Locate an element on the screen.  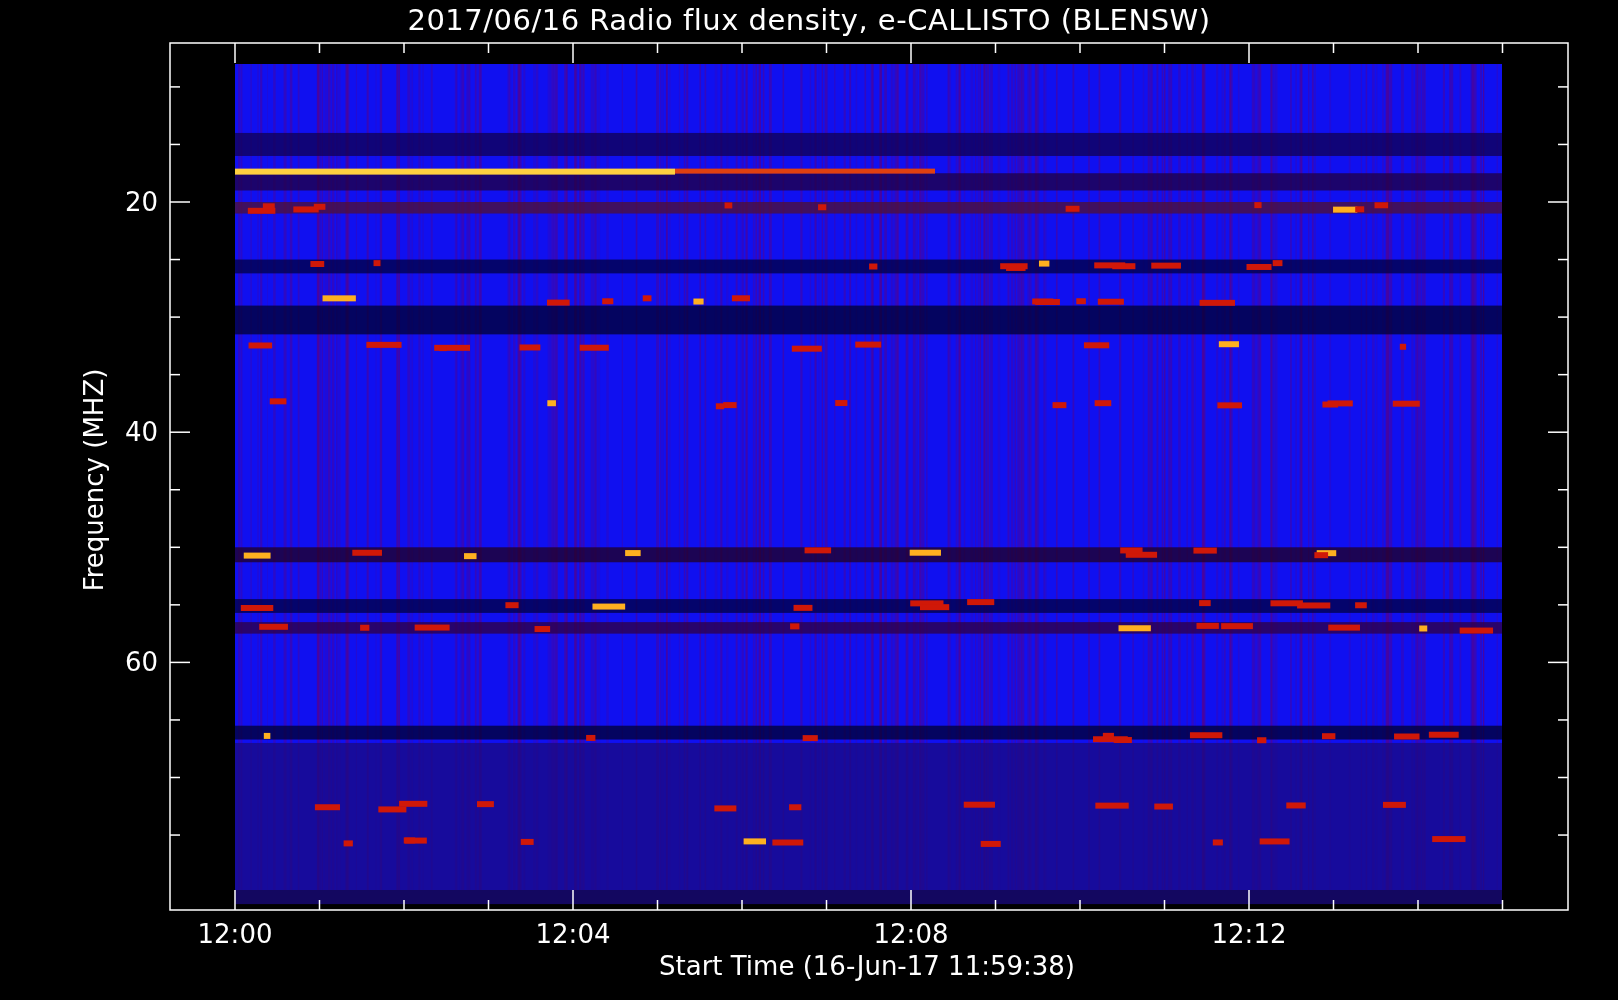
y-tick-label: 60 is located at coordinates (141, 662).